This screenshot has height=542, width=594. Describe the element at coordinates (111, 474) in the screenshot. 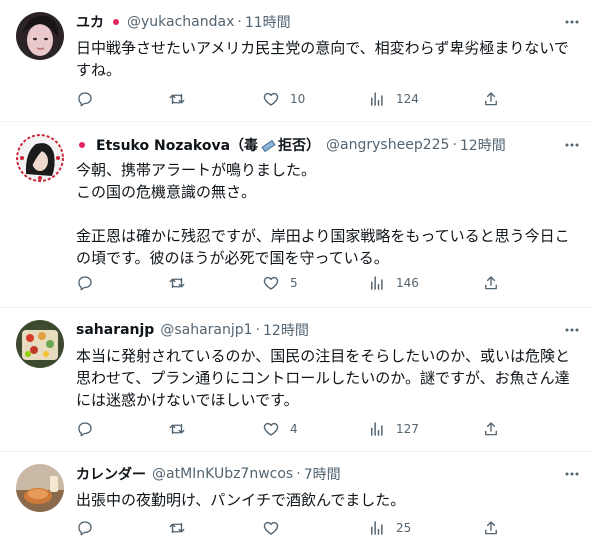

I see `author-name: カレンダー` at that location.